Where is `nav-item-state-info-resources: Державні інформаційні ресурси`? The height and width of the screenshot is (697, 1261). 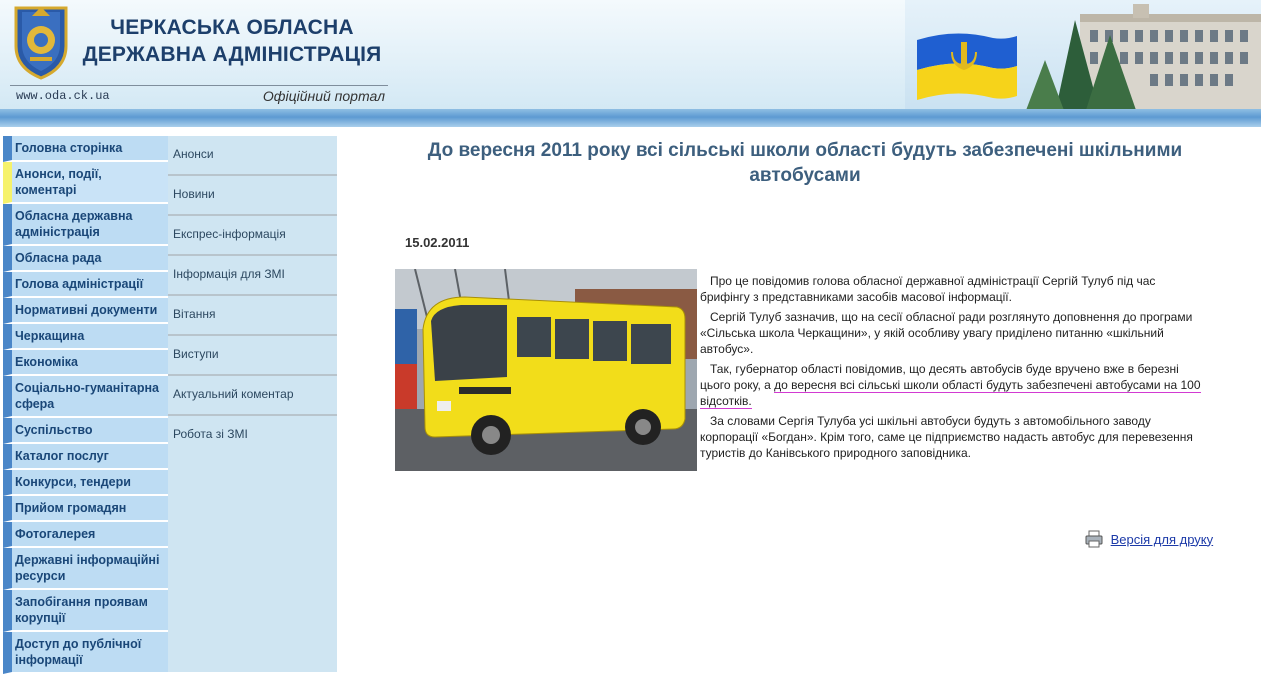
nav-item-state-info-resources: Державні інформаційні ресурси is located at coordinates (85, 569).